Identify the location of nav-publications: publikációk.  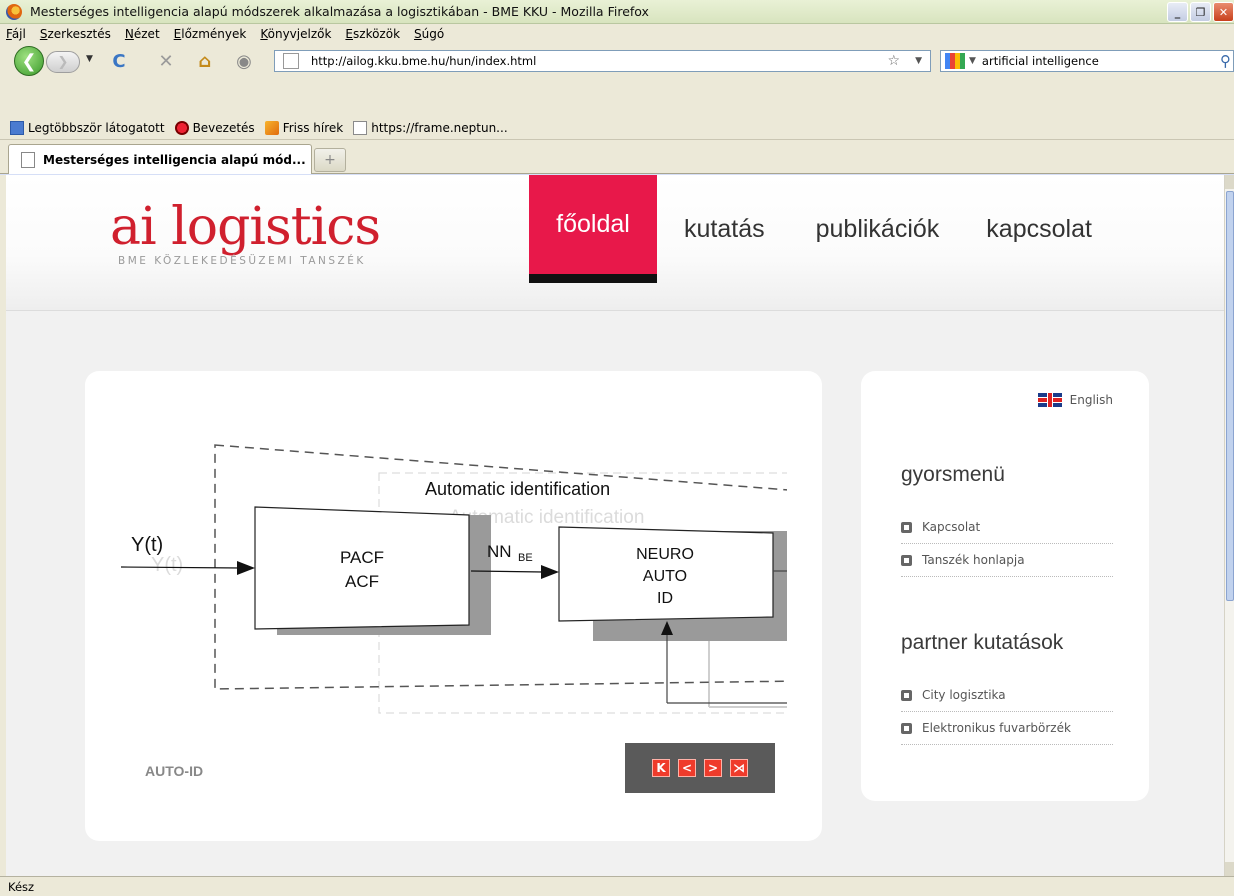
(878, 229).